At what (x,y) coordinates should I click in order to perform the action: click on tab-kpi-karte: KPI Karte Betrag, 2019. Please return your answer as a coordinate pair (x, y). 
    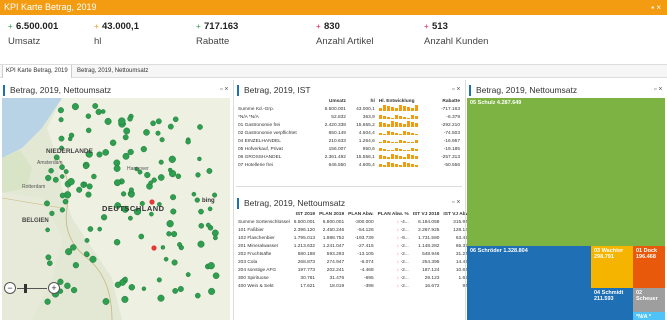
    Looking at the image, I should click on (37, 71).